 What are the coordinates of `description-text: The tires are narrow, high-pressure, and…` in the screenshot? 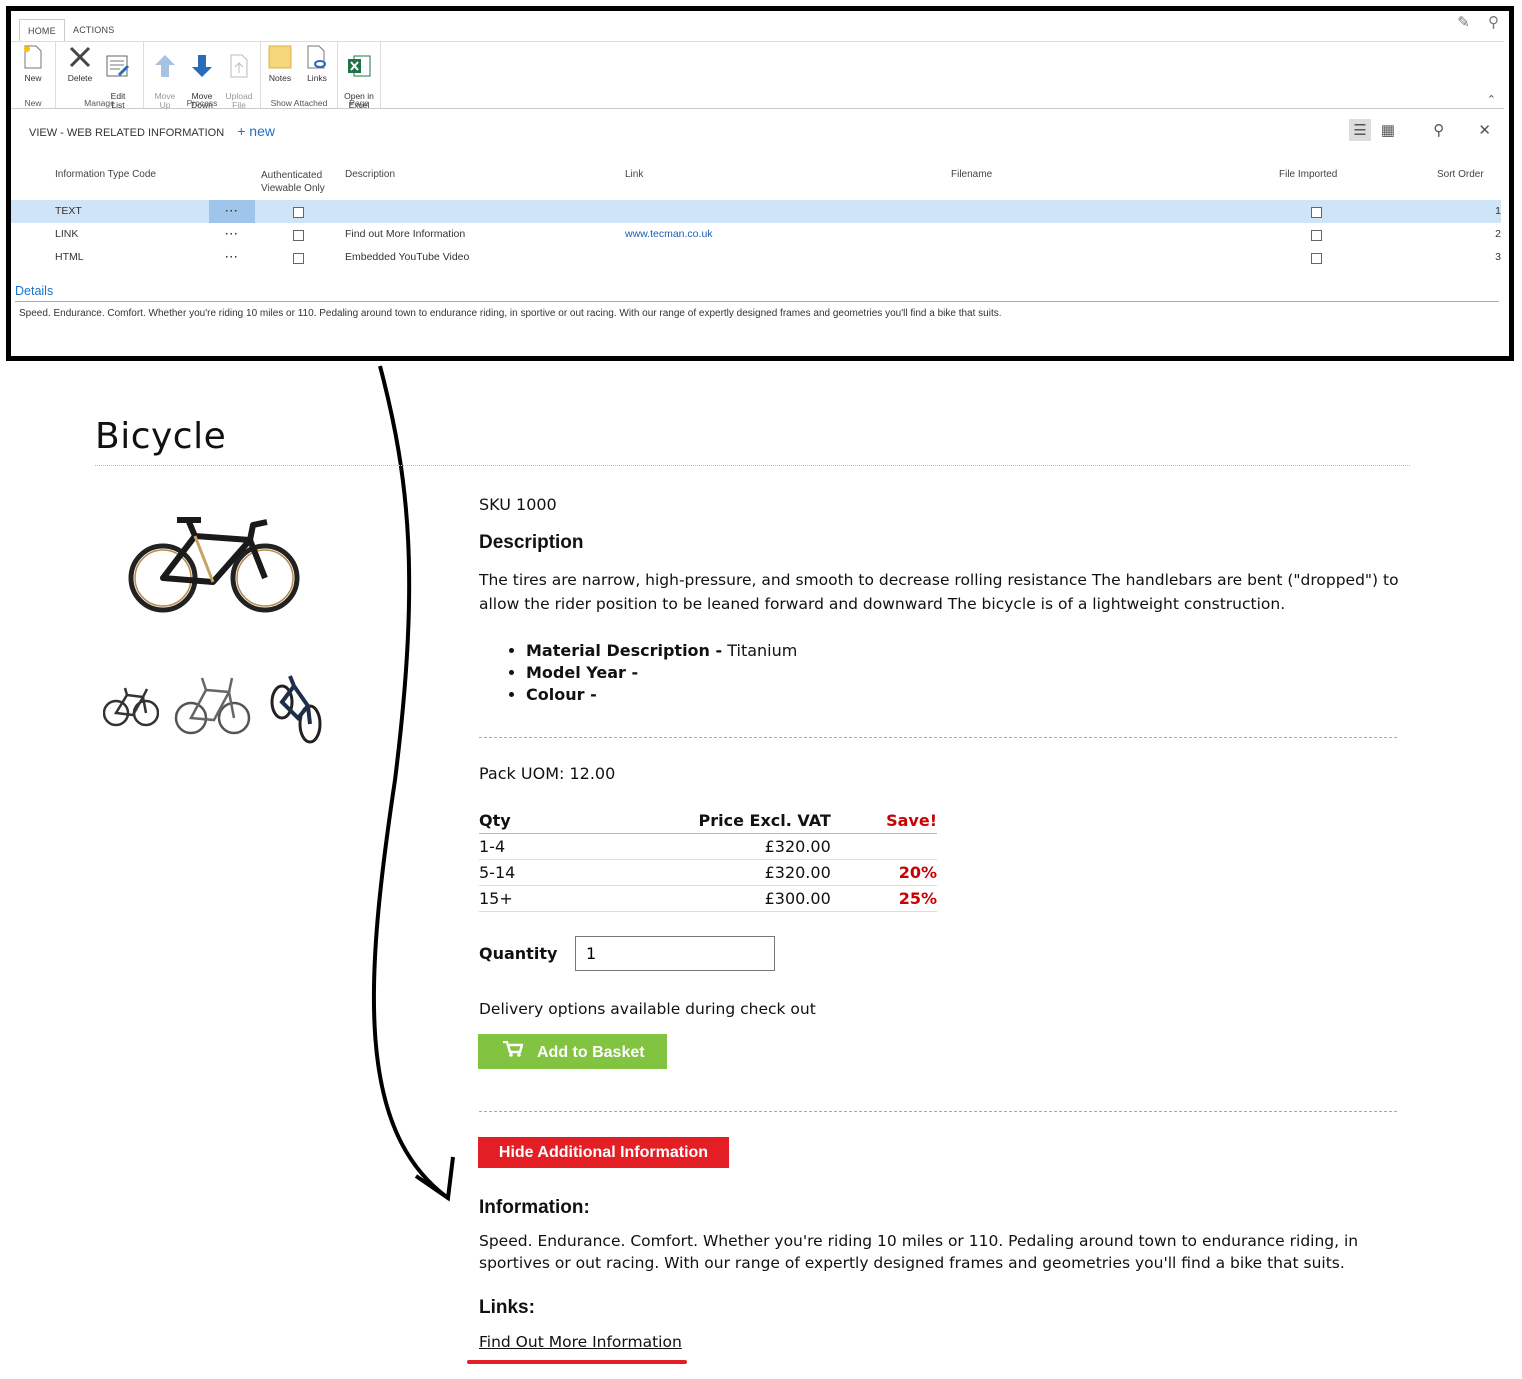 It's located at (939, 592).